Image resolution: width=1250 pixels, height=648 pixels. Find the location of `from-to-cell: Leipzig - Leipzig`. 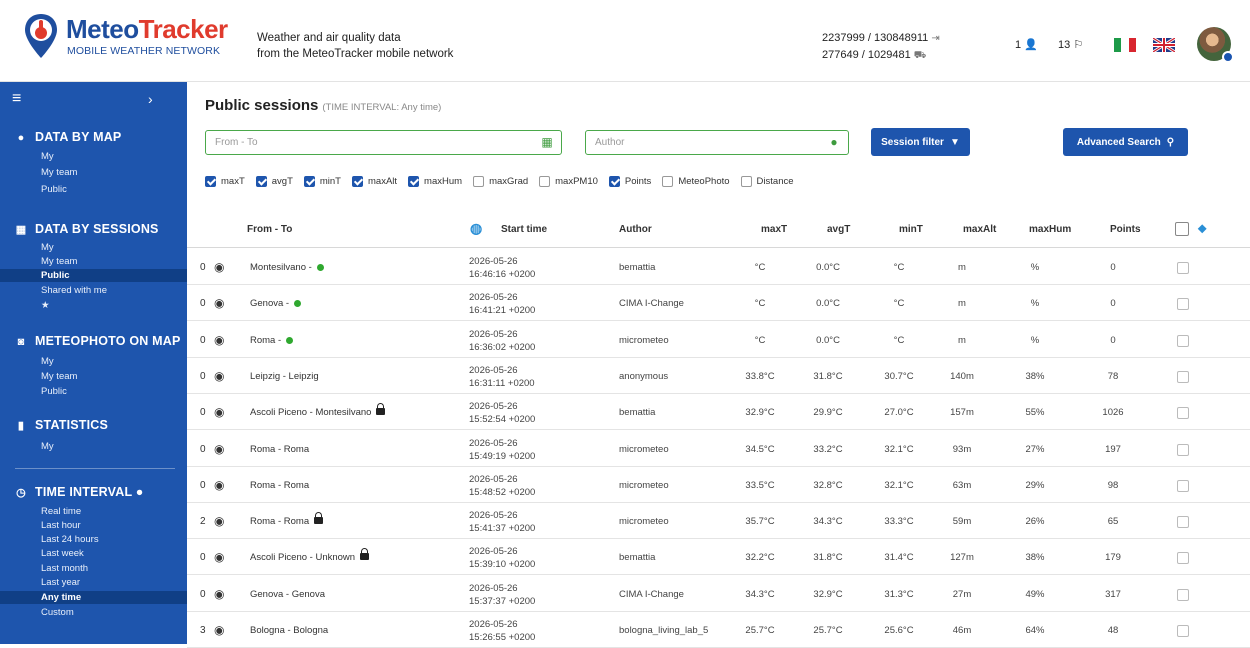

from-to-cell: Leipzig - Leipzig is located at coordinates (284, 376).